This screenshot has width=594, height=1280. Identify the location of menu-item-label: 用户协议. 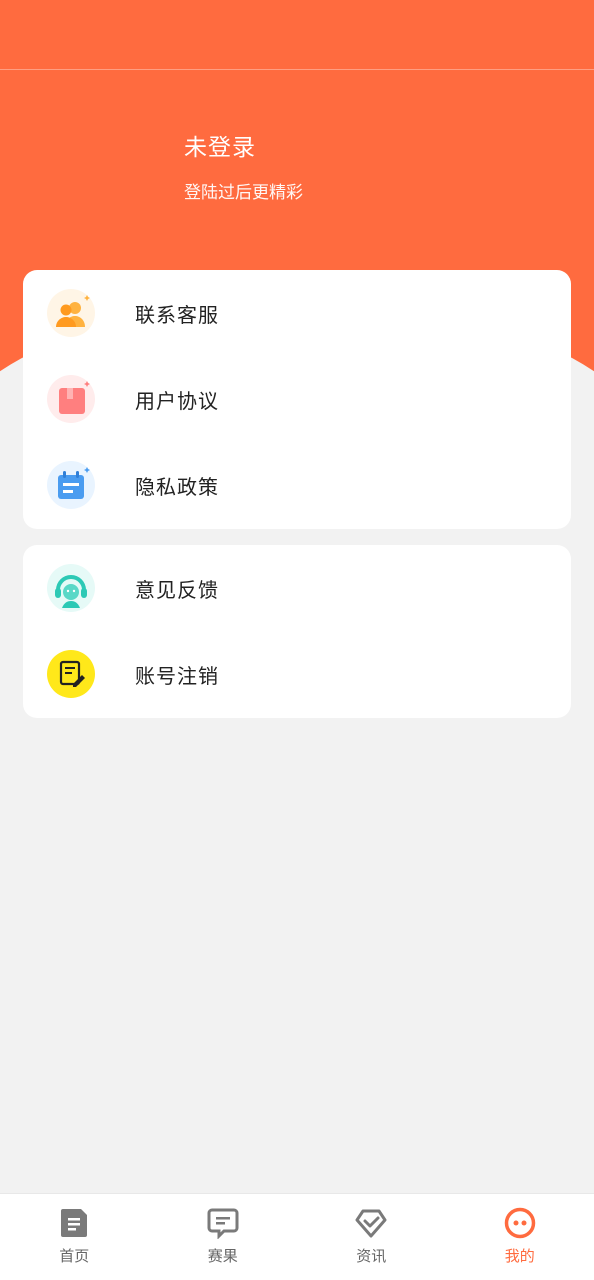
(177, 400).